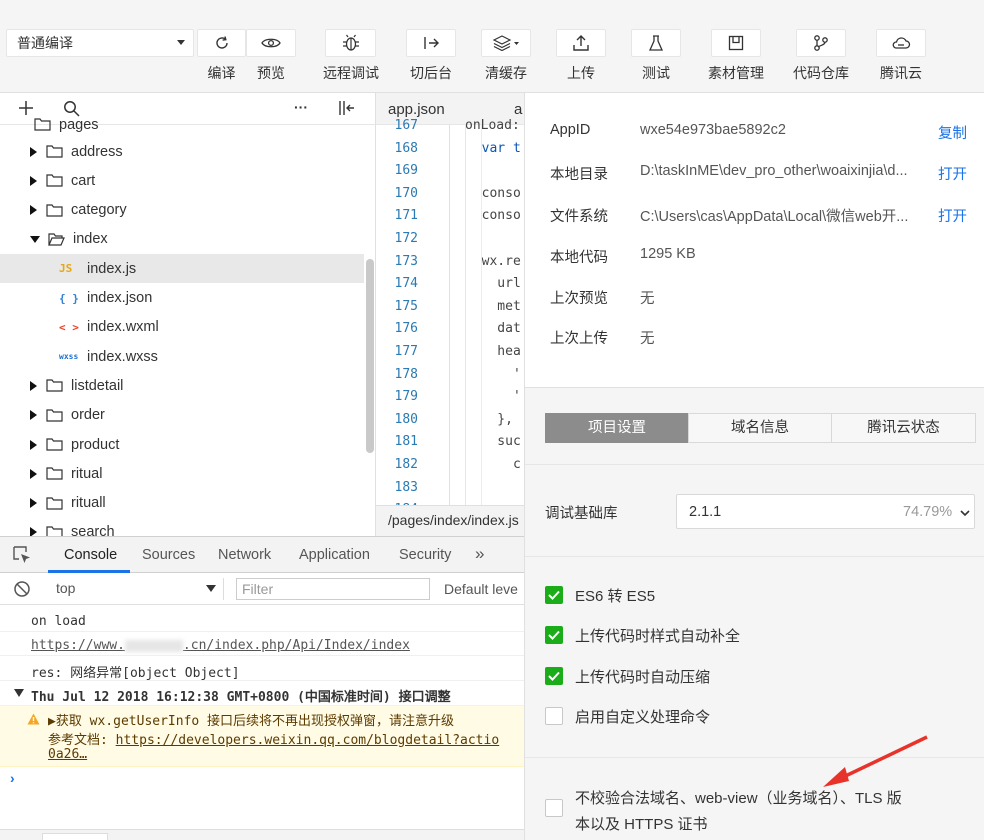  What do you see at coordinates (153, 645) in the screenshot?
I see `blurred-domain` at bounding box center [153, 645].